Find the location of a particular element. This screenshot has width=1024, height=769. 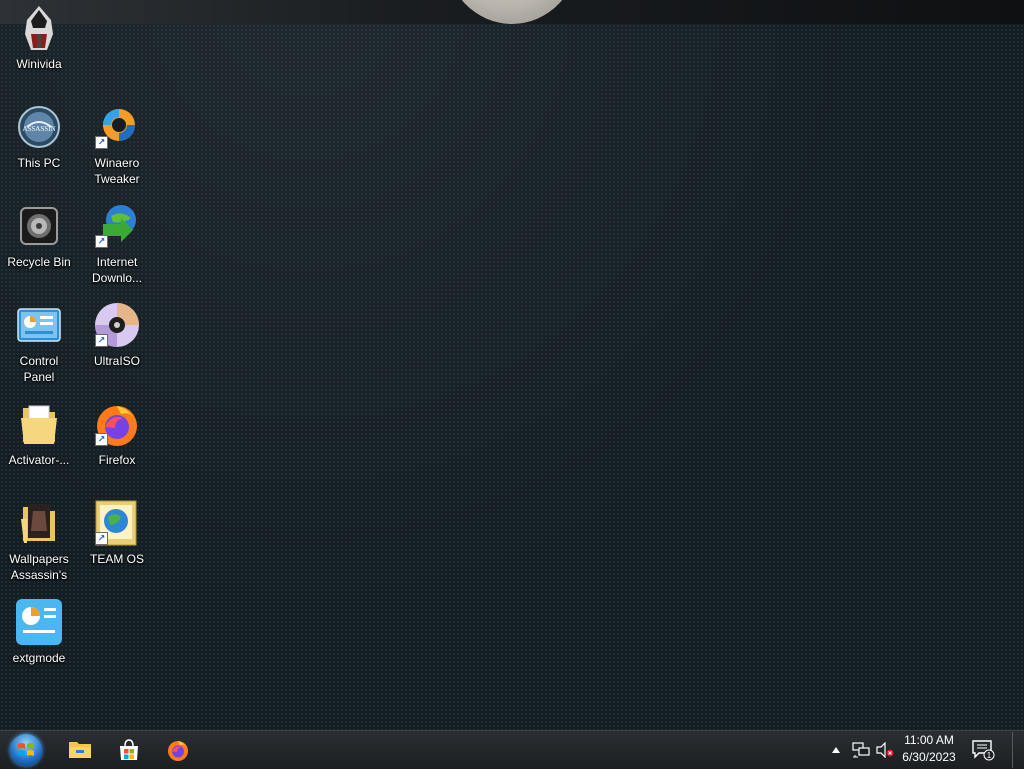

tray-network-button is located at coordinates (861, 750).